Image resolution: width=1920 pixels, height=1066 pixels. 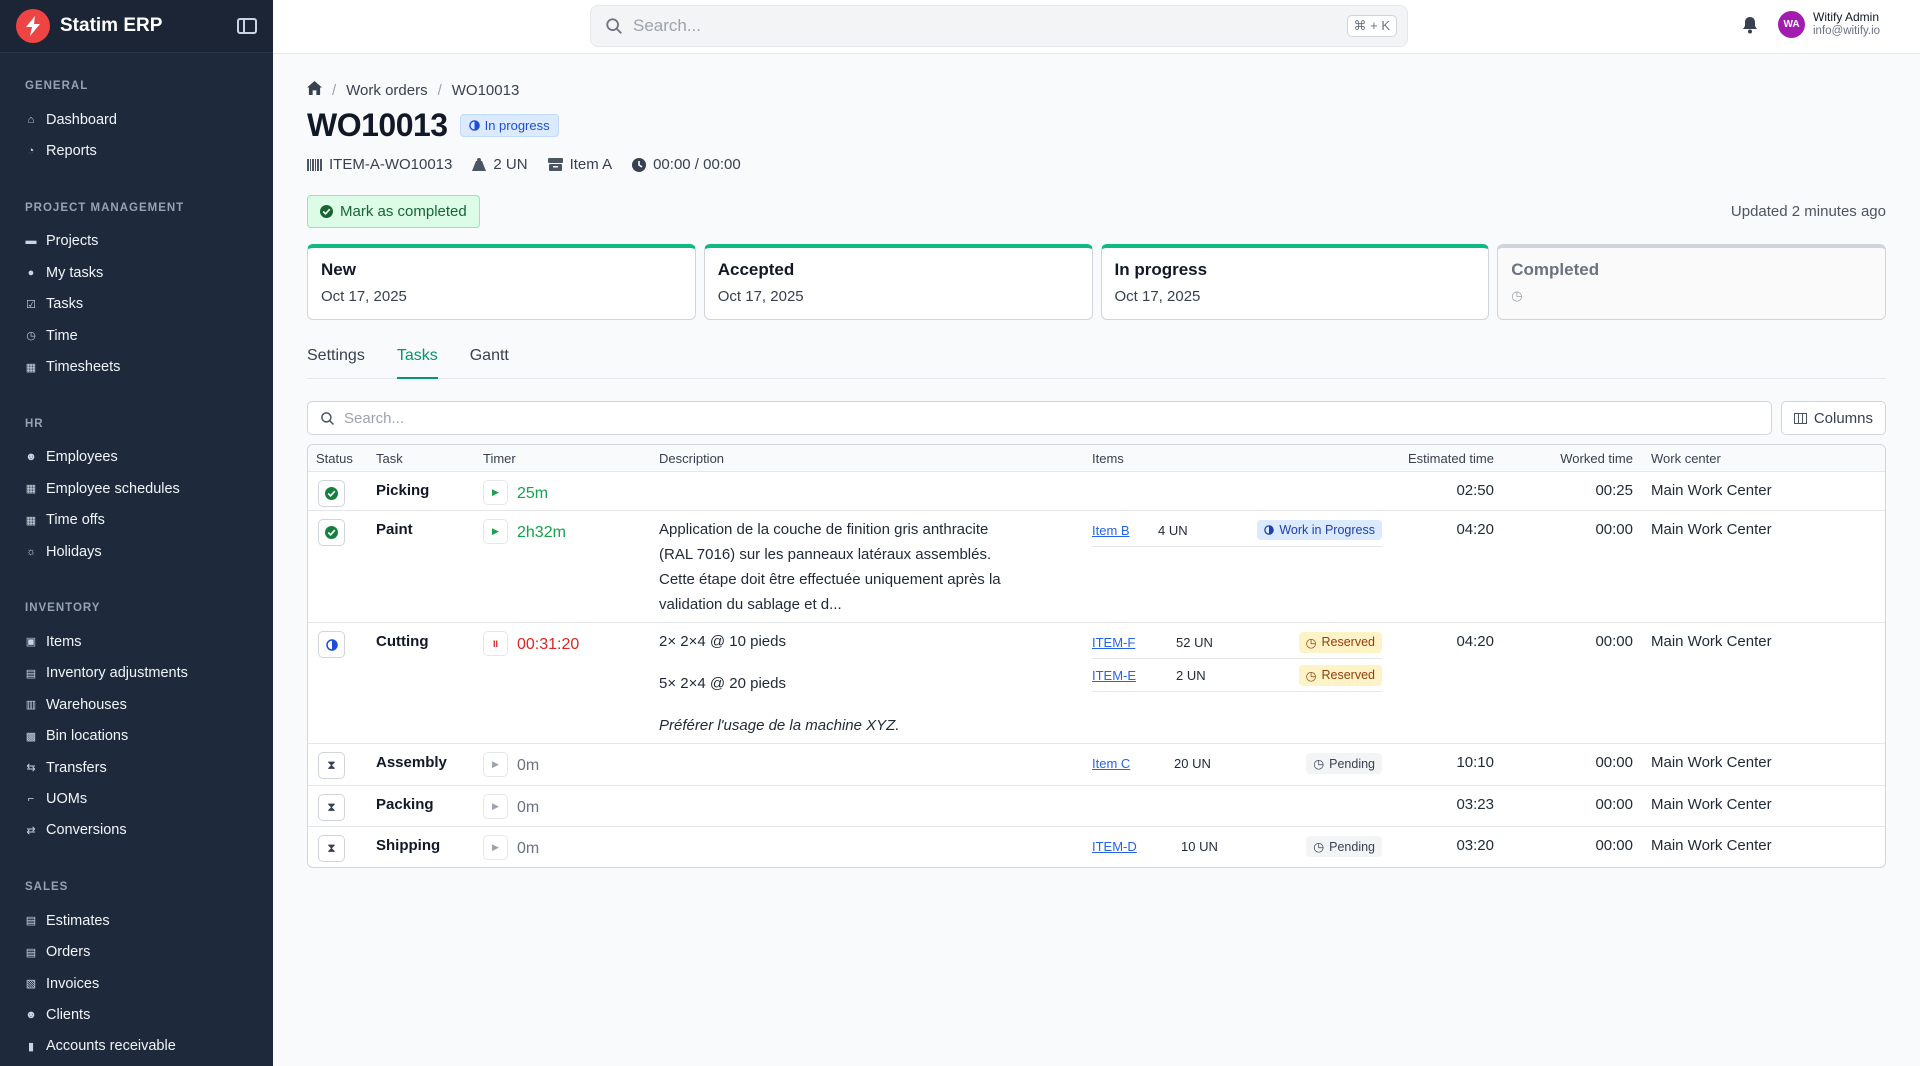 What do you see at coordinates (111, 1046) in the screenshot?
I see `sidebar-item-label: Accounts receivable` at bounding box center [111, 1046].